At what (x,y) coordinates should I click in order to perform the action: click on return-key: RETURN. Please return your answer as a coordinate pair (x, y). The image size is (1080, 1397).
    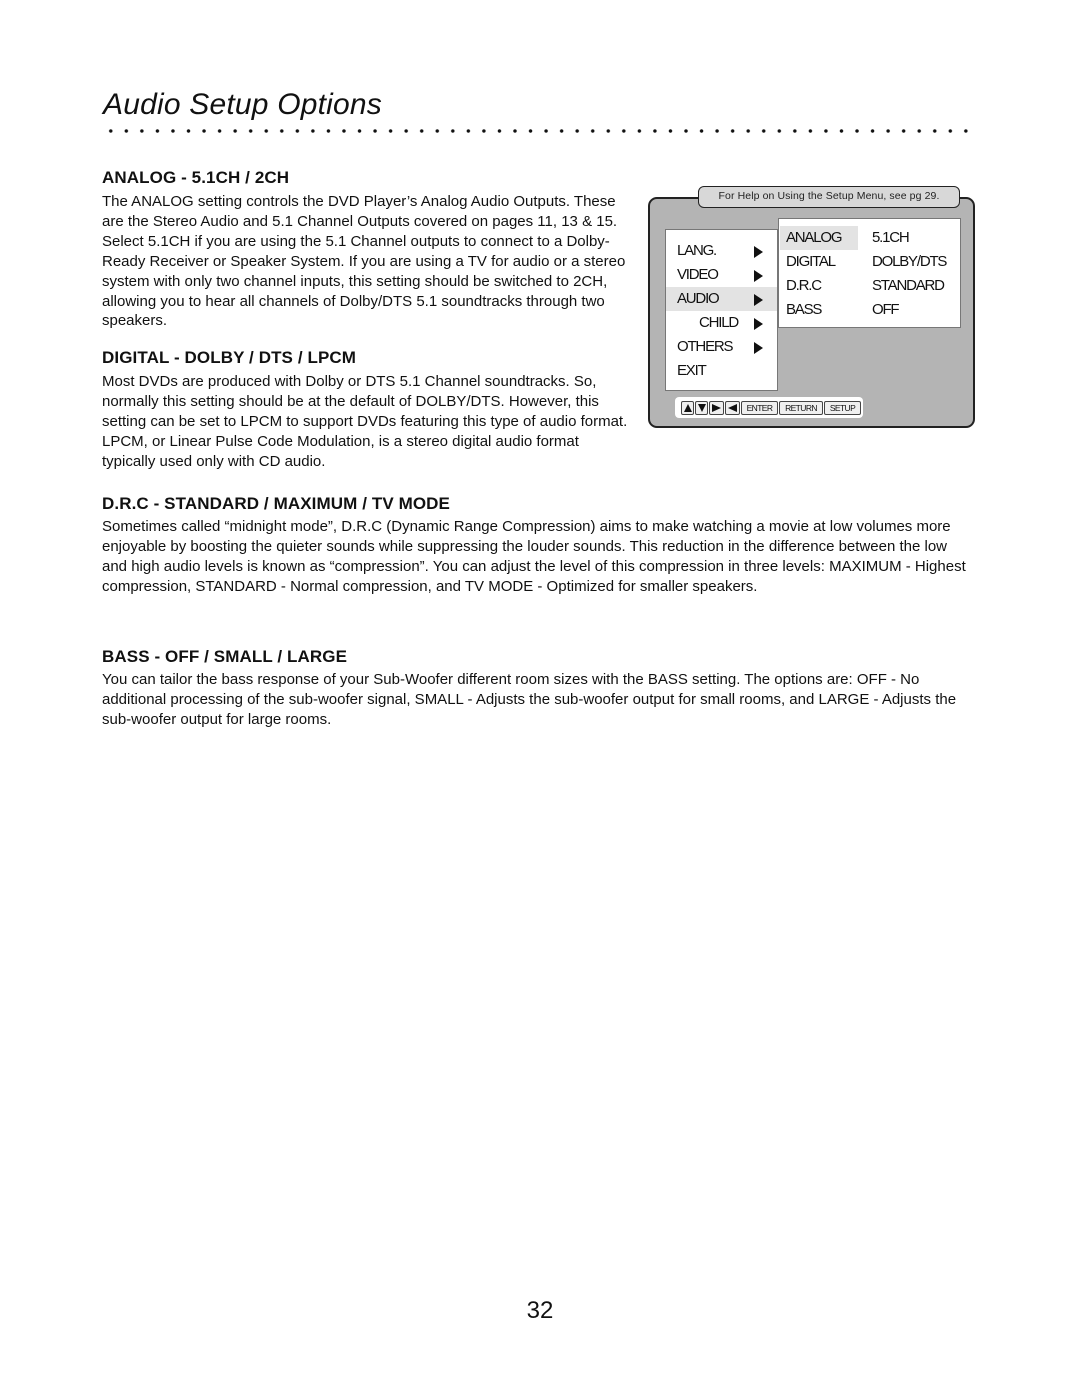
    Looking at the image, I should click on (801, 408).